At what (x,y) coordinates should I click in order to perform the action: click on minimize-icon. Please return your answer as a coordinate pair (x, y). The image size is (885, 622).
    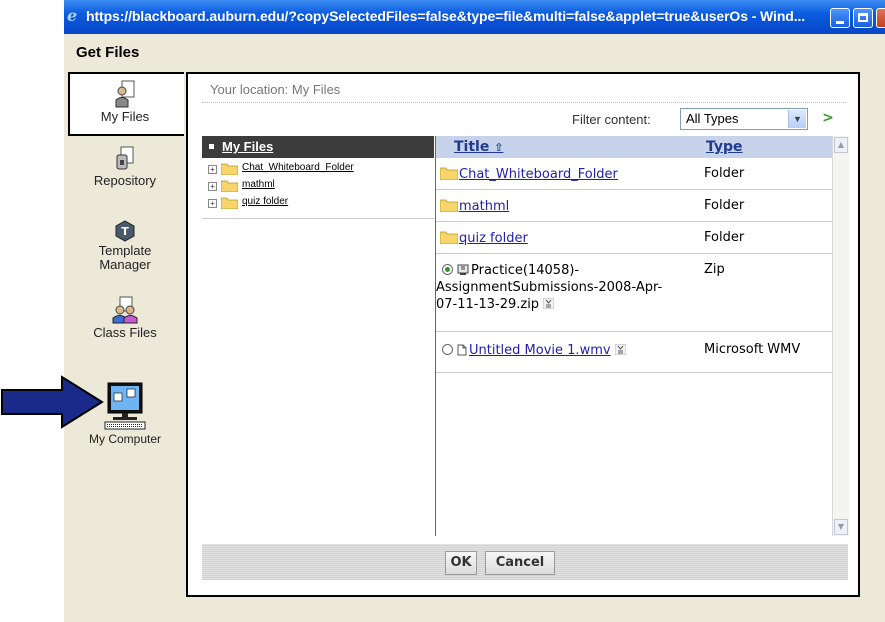
    Looking at the image, I should click on (840, 22).